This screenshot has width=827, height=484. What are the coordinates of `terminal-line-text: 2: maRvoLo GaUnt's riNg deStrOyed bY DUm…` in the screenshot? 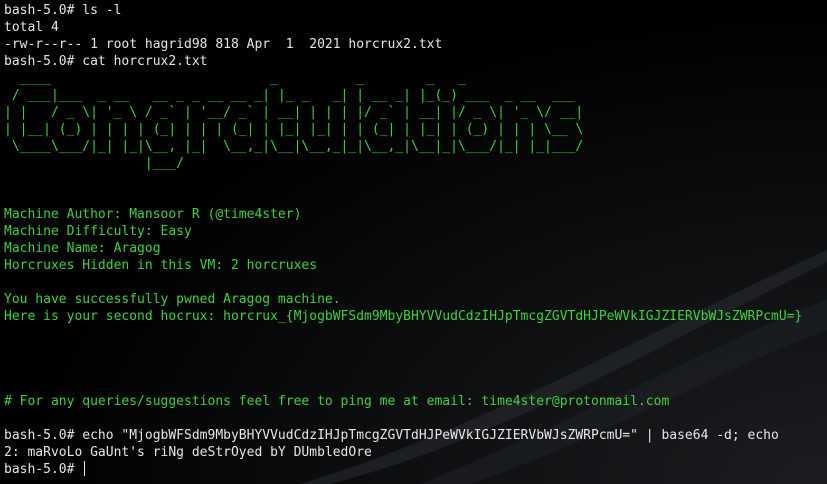 It's located at (188, 452).